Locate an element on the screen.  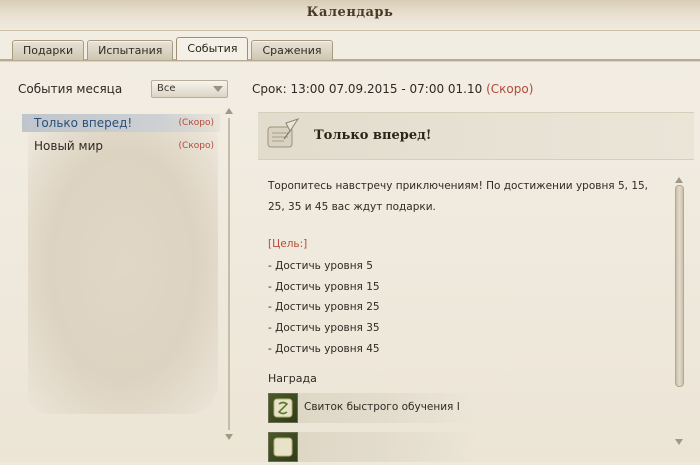
period-status: (Скоро) is located at coordinates (510, 89).